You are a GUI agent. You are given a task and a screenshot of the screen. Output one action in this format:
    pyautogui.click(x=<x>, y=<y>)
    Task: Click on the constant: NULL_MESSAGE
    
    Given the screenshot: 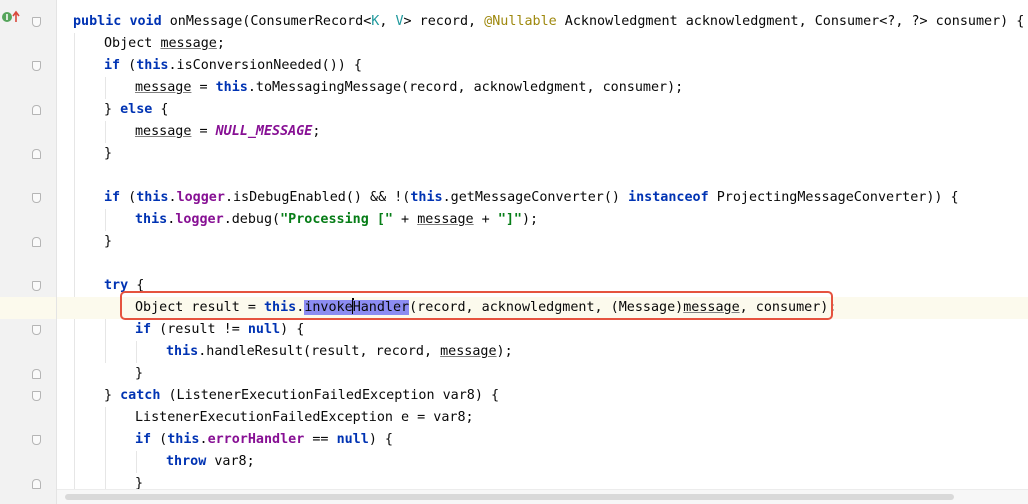 What is the action you would take?
    pyautogui.click(x=264, y=131)
    